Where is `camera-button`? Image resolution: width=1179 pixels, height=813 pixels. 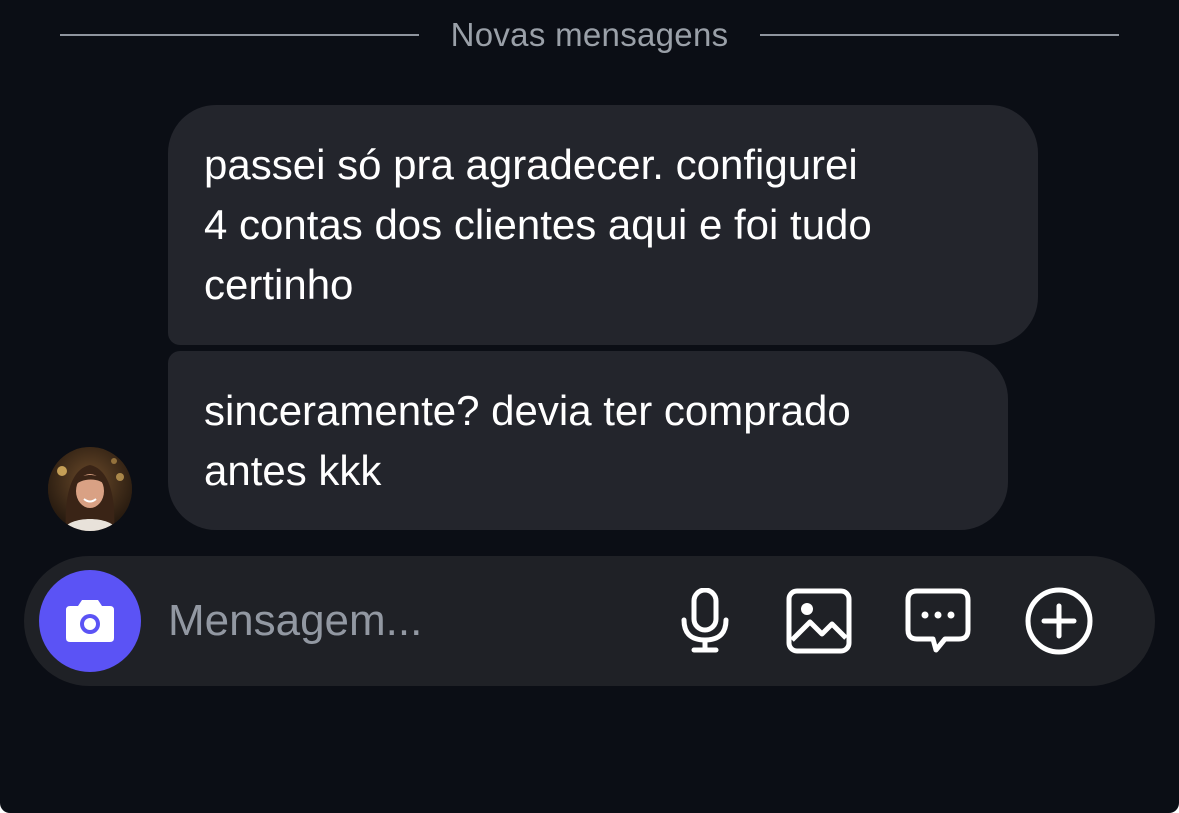 camera-button is located at coordinates (90, 621).